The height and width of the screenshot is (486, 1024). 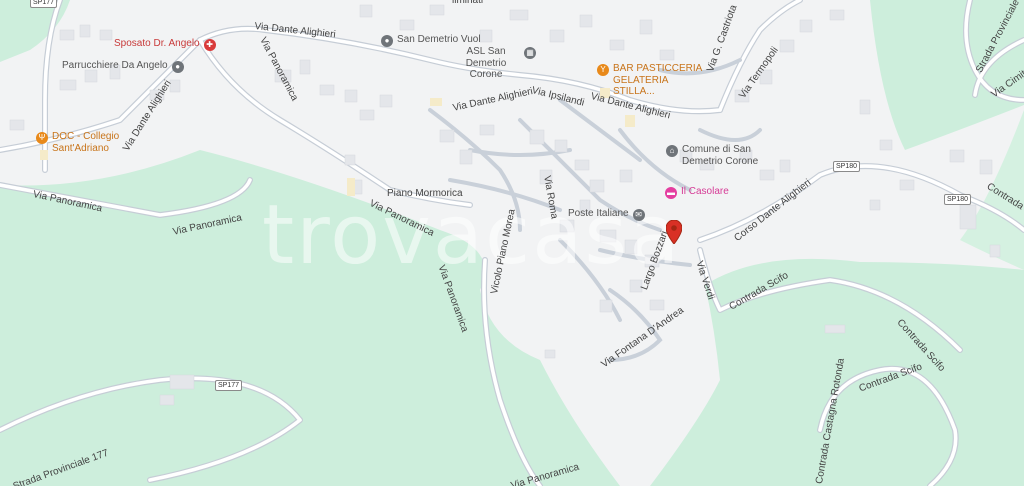 What do you see at coordinates (387, 41) in the screenshot?
I see `place-pin-icon: ●` at bounding box center [387, 41].